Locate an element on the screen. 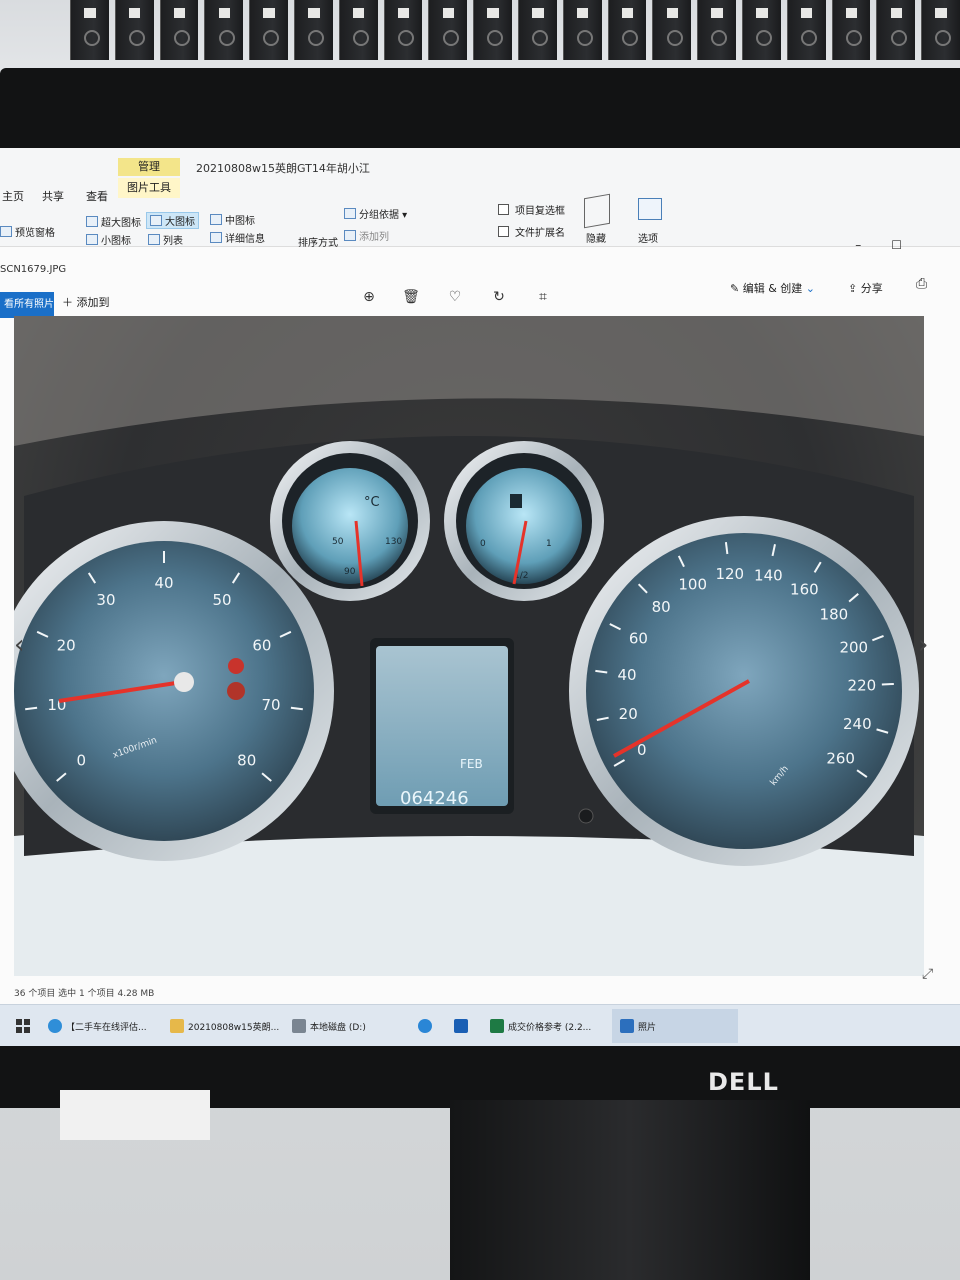 Image resolution: width=960 pixels, height=1280 pixels. delete-icon: 🗑 is located at coordinates (411, 297).